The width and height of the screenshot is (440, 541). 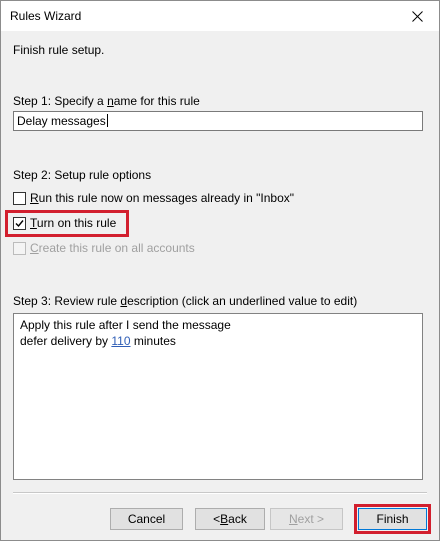 What do you see at coordinates (67, 301) in the screenshot?
I see `step3-heading-pre: Step 3: Review rule` at bounding box center [67, 301].